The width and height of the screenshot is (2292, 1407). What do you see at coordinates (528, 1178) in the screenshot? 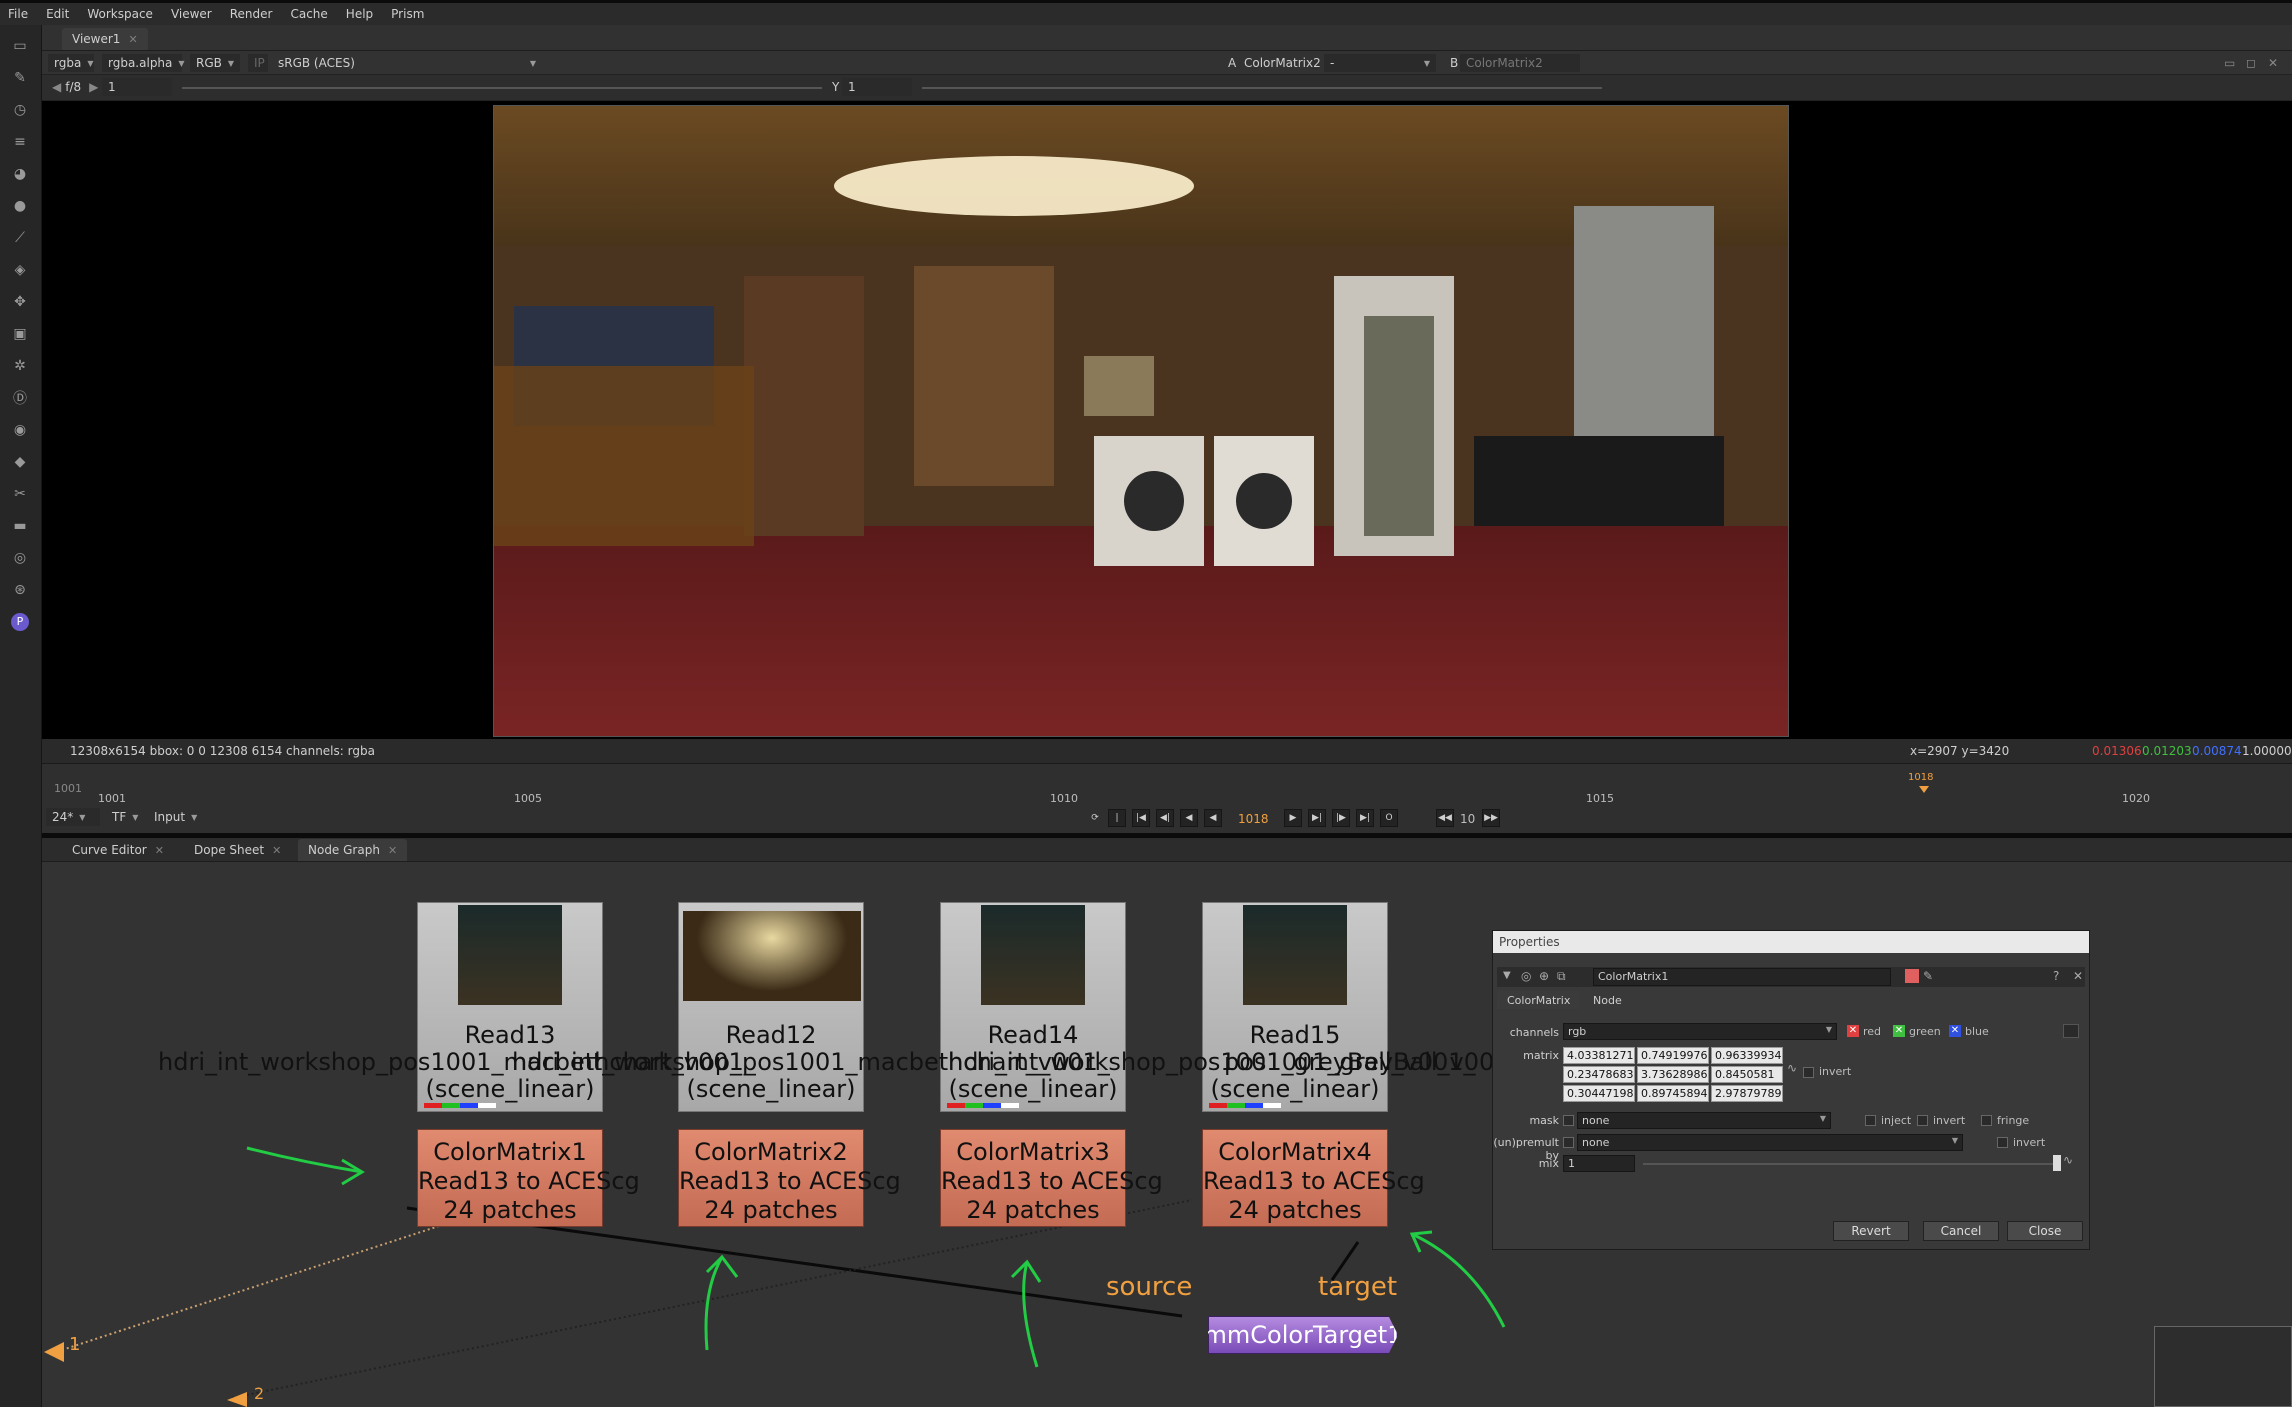
I see `colormatrix-node: ColorMatrix1 Read13 to ACEScg 24 patches` at bounding box center [528, 1178].